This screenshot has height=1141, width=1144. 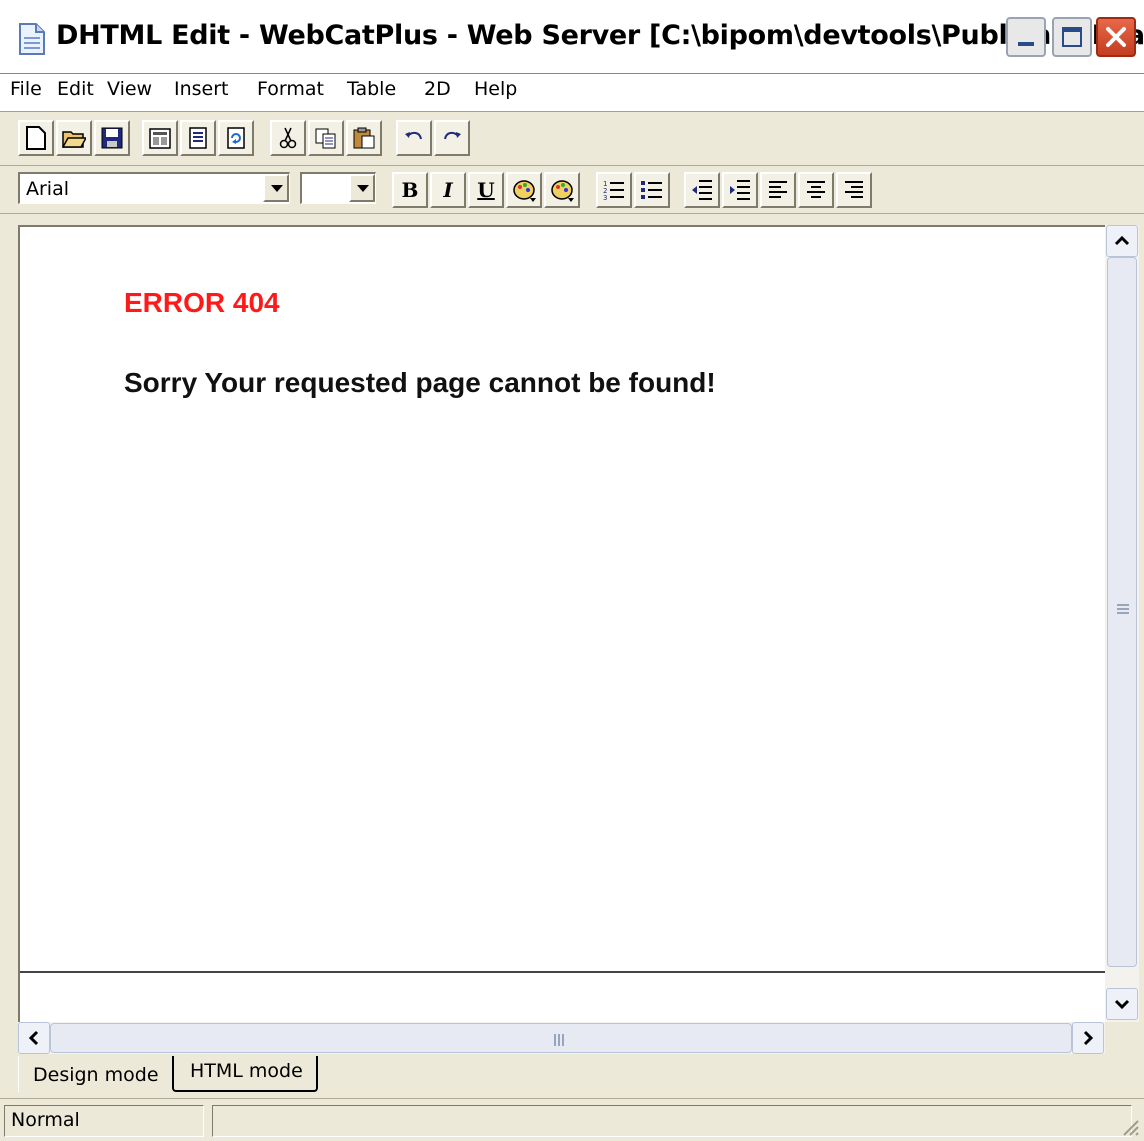 I want to click on font-select: Arial, so click(x=154, y=188).